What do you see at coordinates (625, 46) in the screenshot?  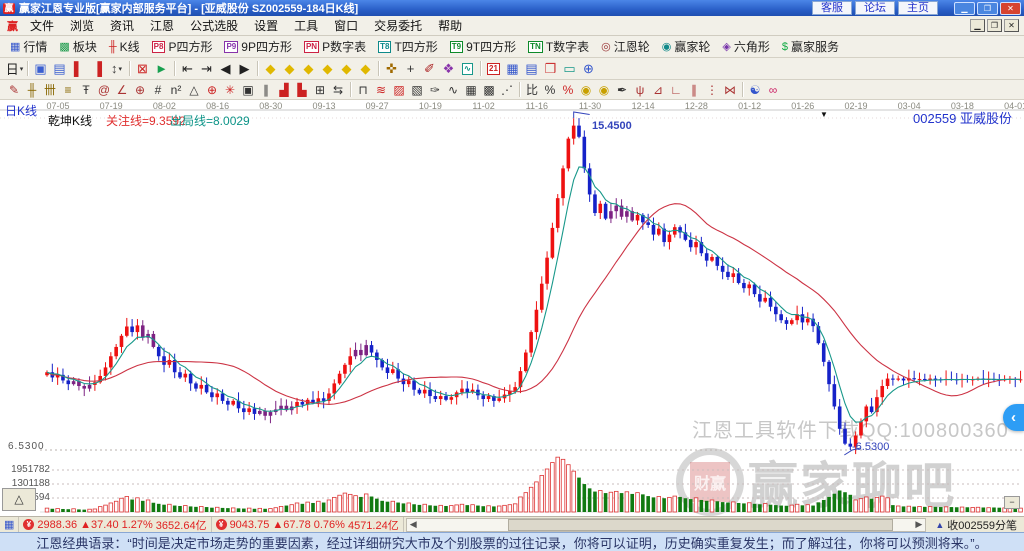 I see `toolbar-button-gann-wheel: ◎ 江恩轮` at bounding box center [625, 46].